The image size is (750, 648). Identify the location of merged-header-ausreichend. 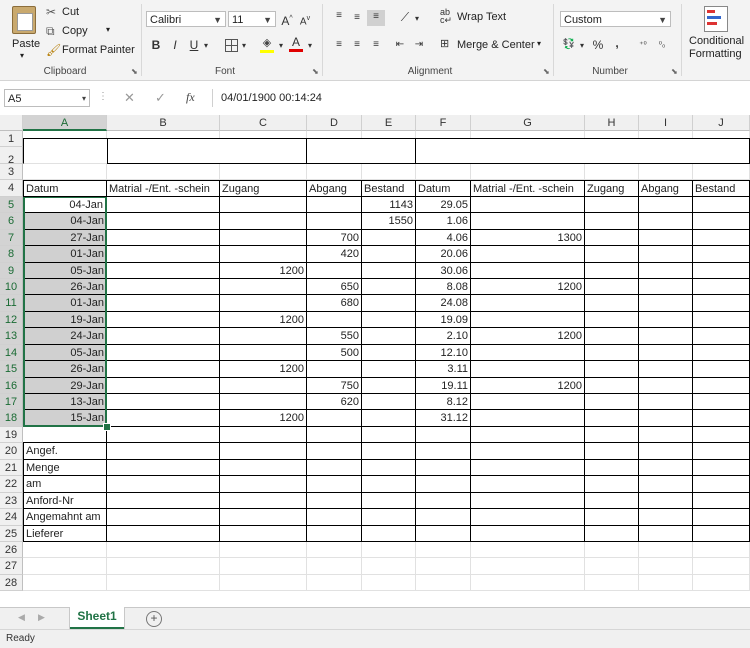
(361, 151).